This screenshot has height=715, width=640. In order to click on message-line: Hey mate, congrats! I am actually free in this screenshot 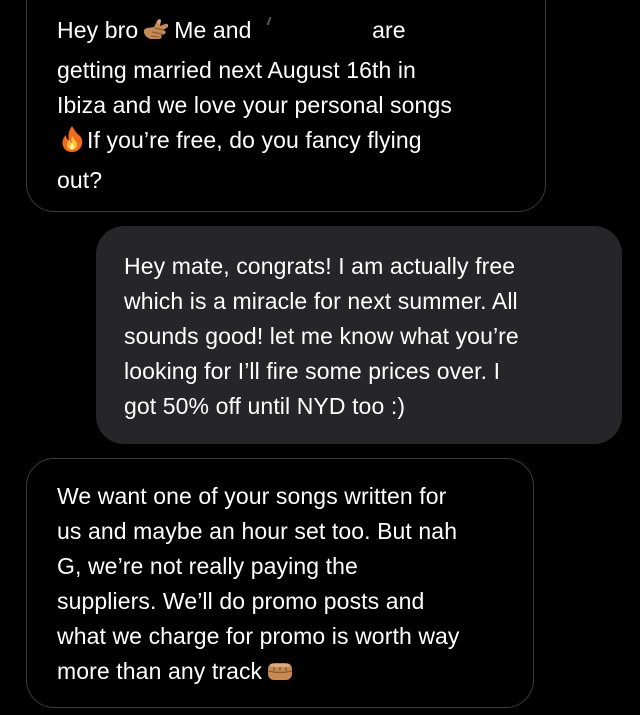, I will do `click(320, 266)`.